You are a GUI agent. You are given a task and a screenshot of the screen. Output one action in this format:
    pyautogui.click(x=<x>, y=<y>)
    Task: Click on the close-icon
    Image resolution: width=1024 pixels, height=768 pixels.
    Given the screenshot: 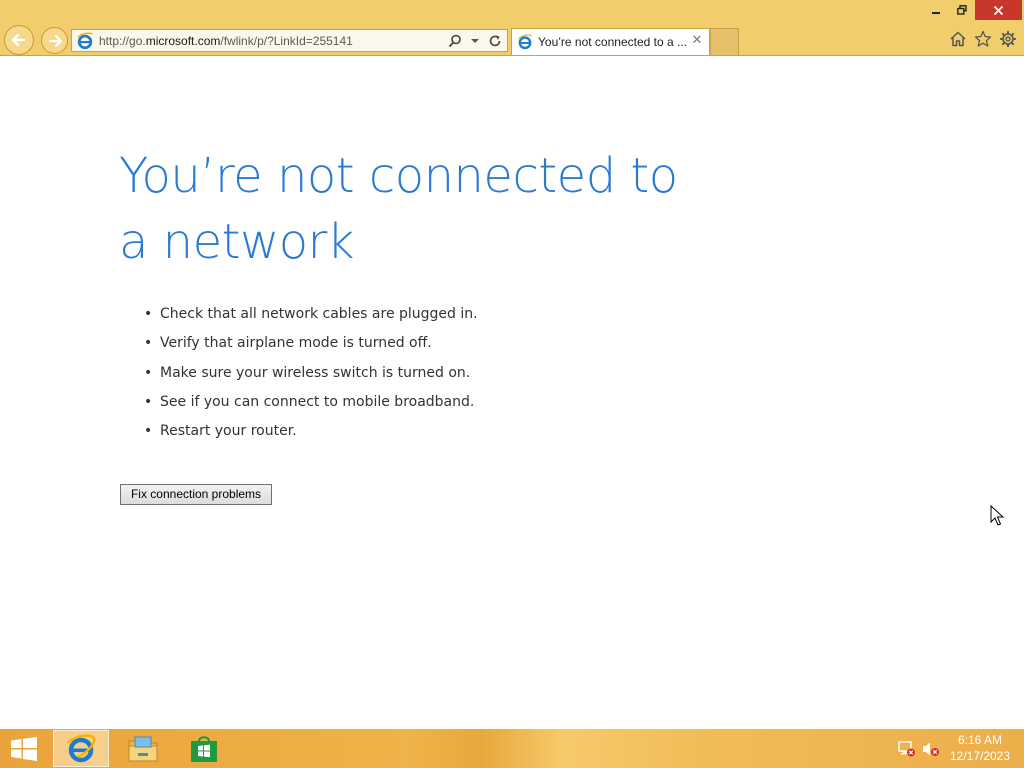 What is the action you would take?
    pyautogui.click(x=998, y=10)
    